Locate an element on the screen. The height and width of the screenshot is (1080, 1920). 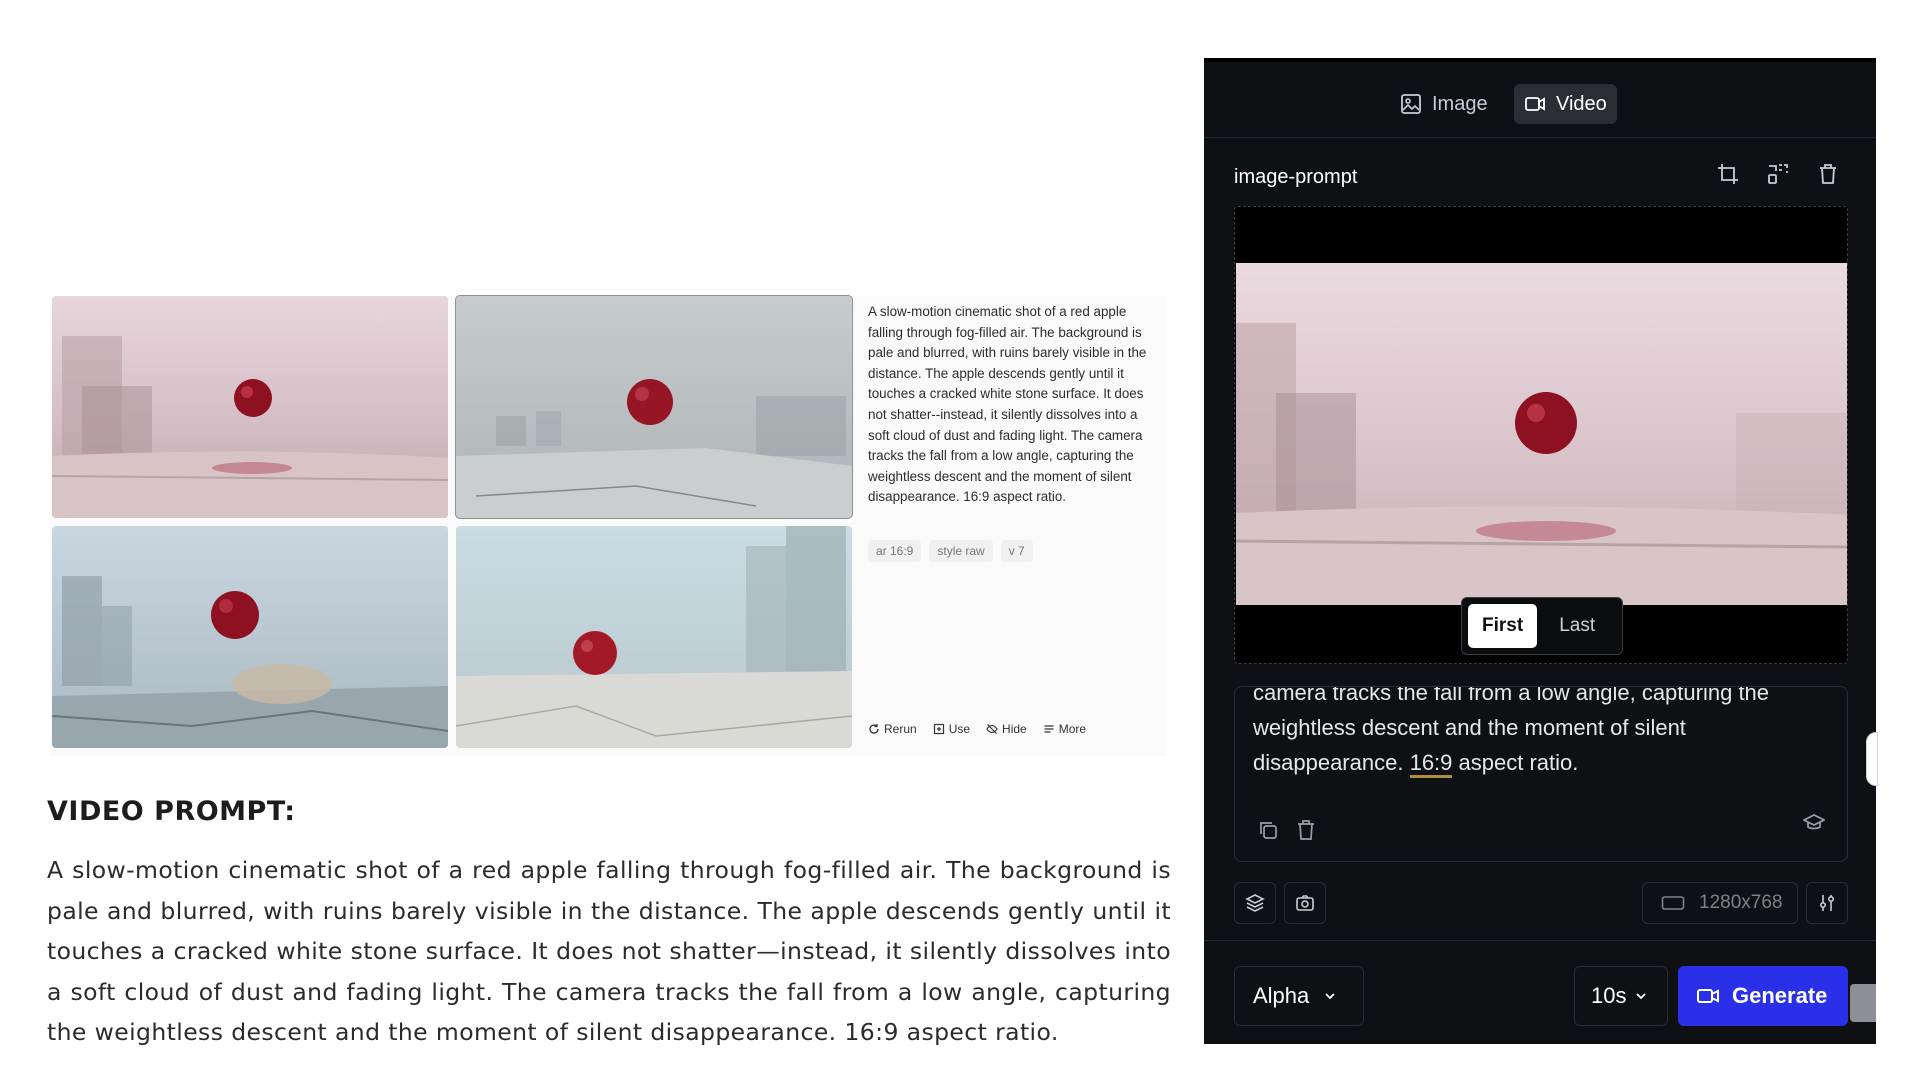
last-frame-button: Last is located at coordinates (1577, 626).